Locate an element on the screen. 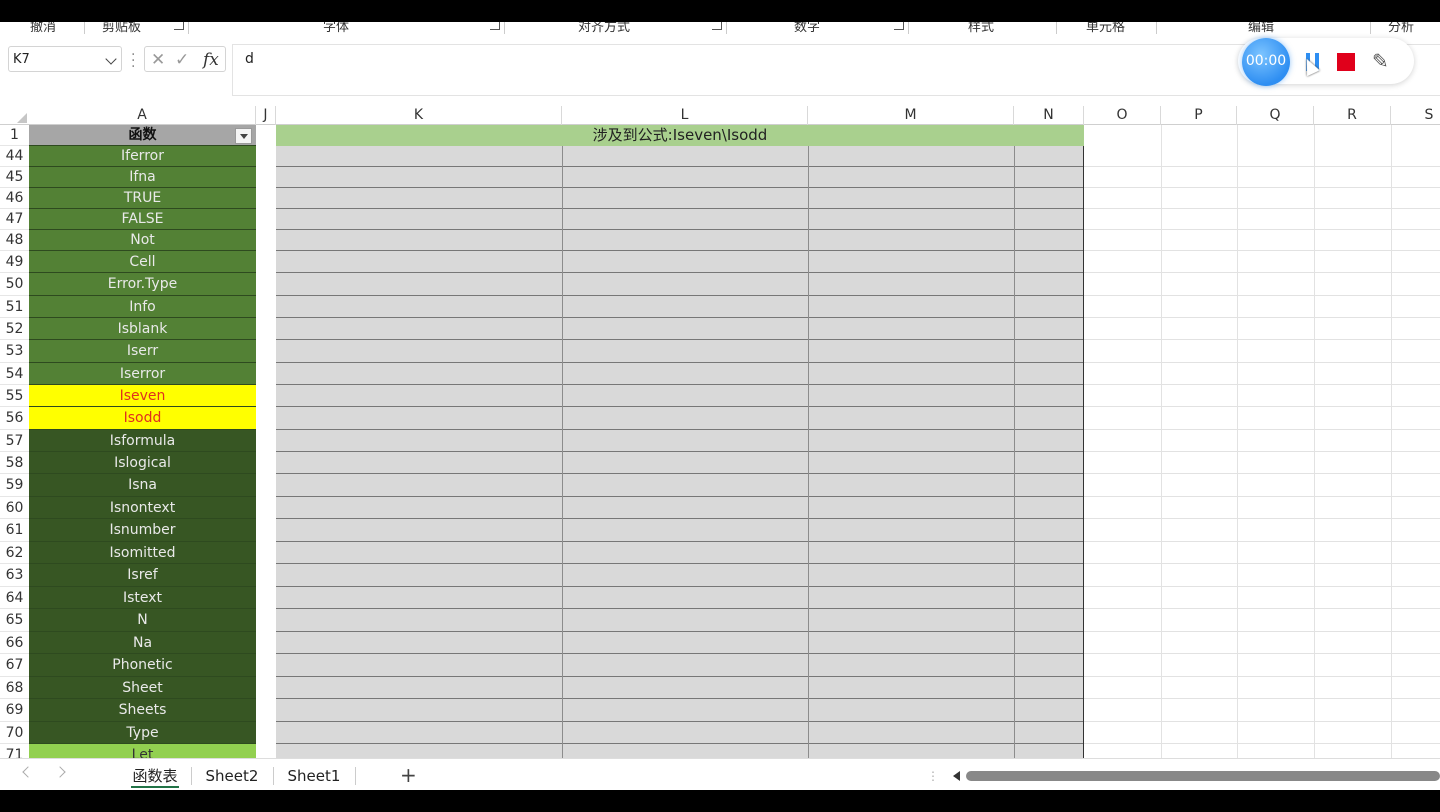 The width and height of the screenshot is (1440, 812). column-header-l: L is located at coordinates (685, 115).